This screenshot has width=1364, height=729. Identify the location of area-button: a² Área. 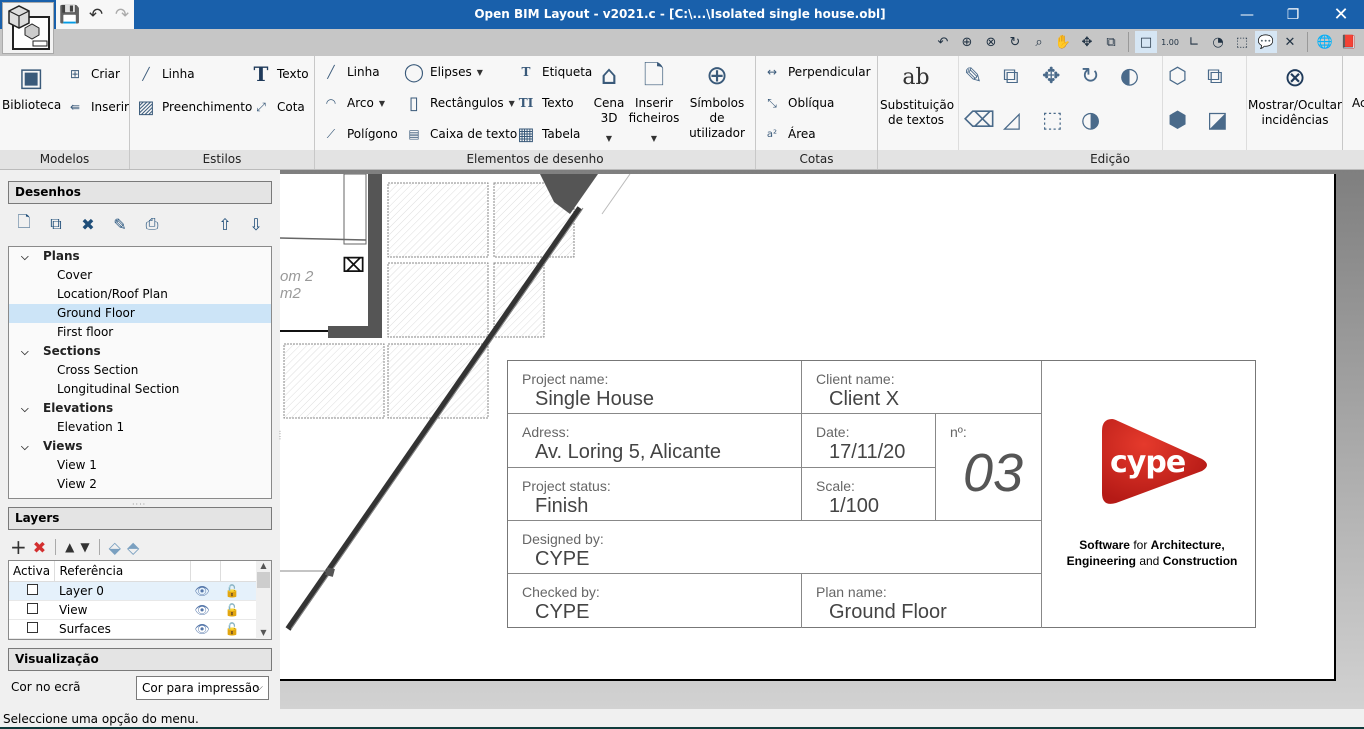
(788, 134).